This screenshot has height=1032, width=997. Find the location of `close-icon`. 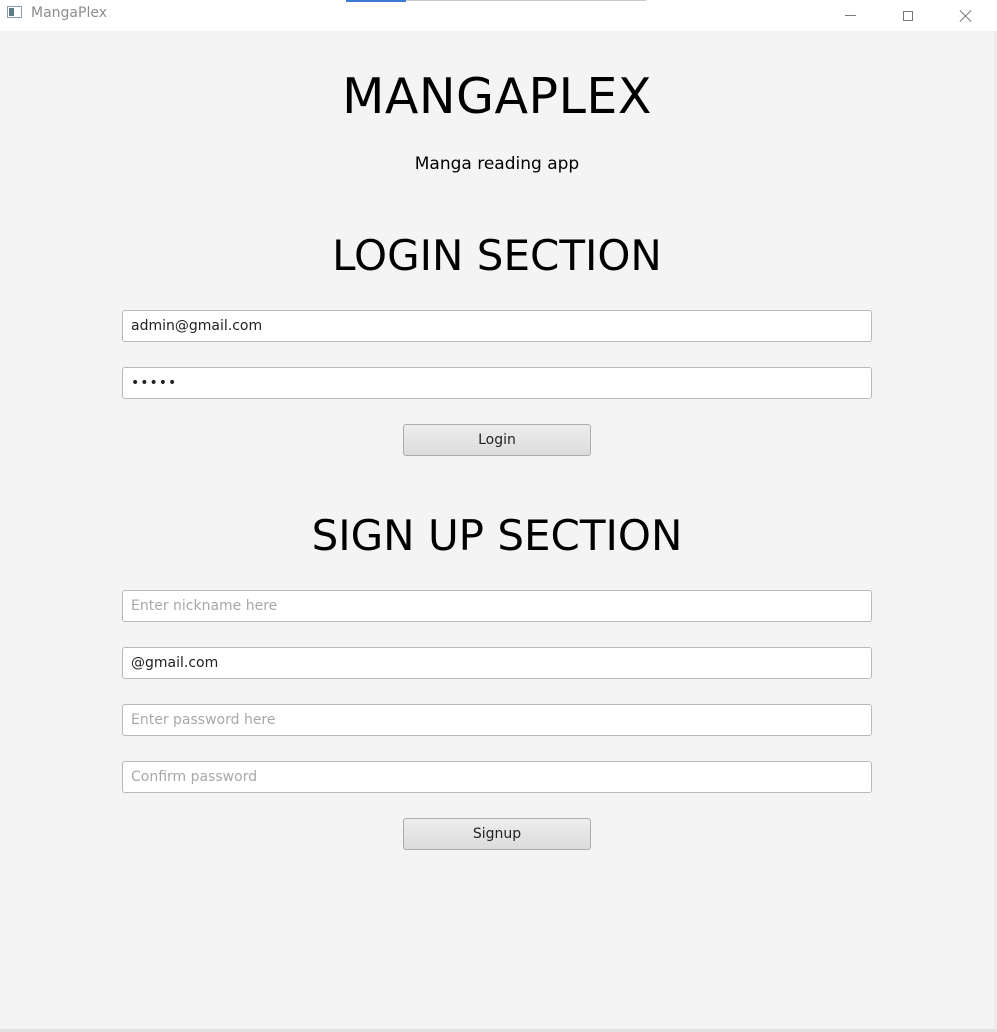

close-icon is located at coordinates (966, 16).